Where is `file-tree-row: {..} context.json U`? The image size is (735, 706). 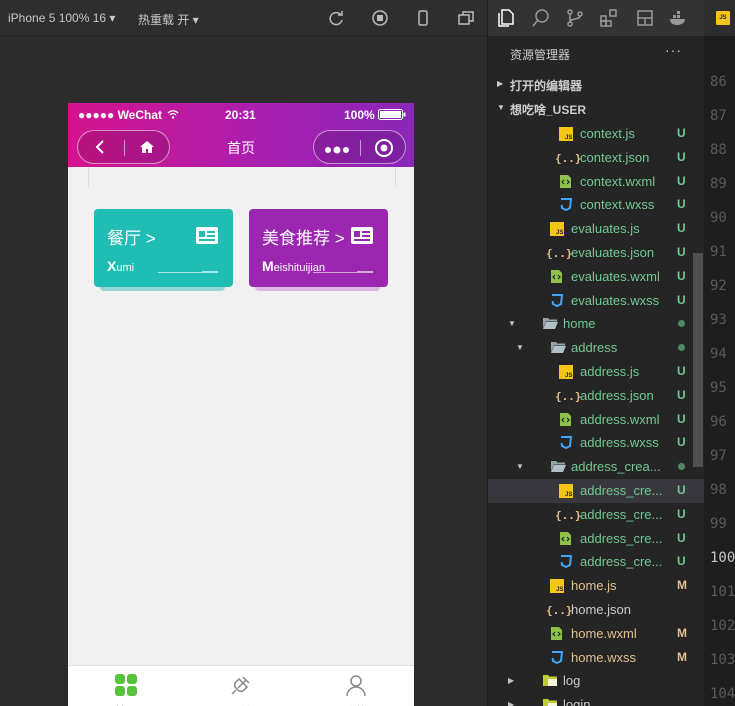
file-tree-row: {..} context.json U is located at coordinates (596, 158).